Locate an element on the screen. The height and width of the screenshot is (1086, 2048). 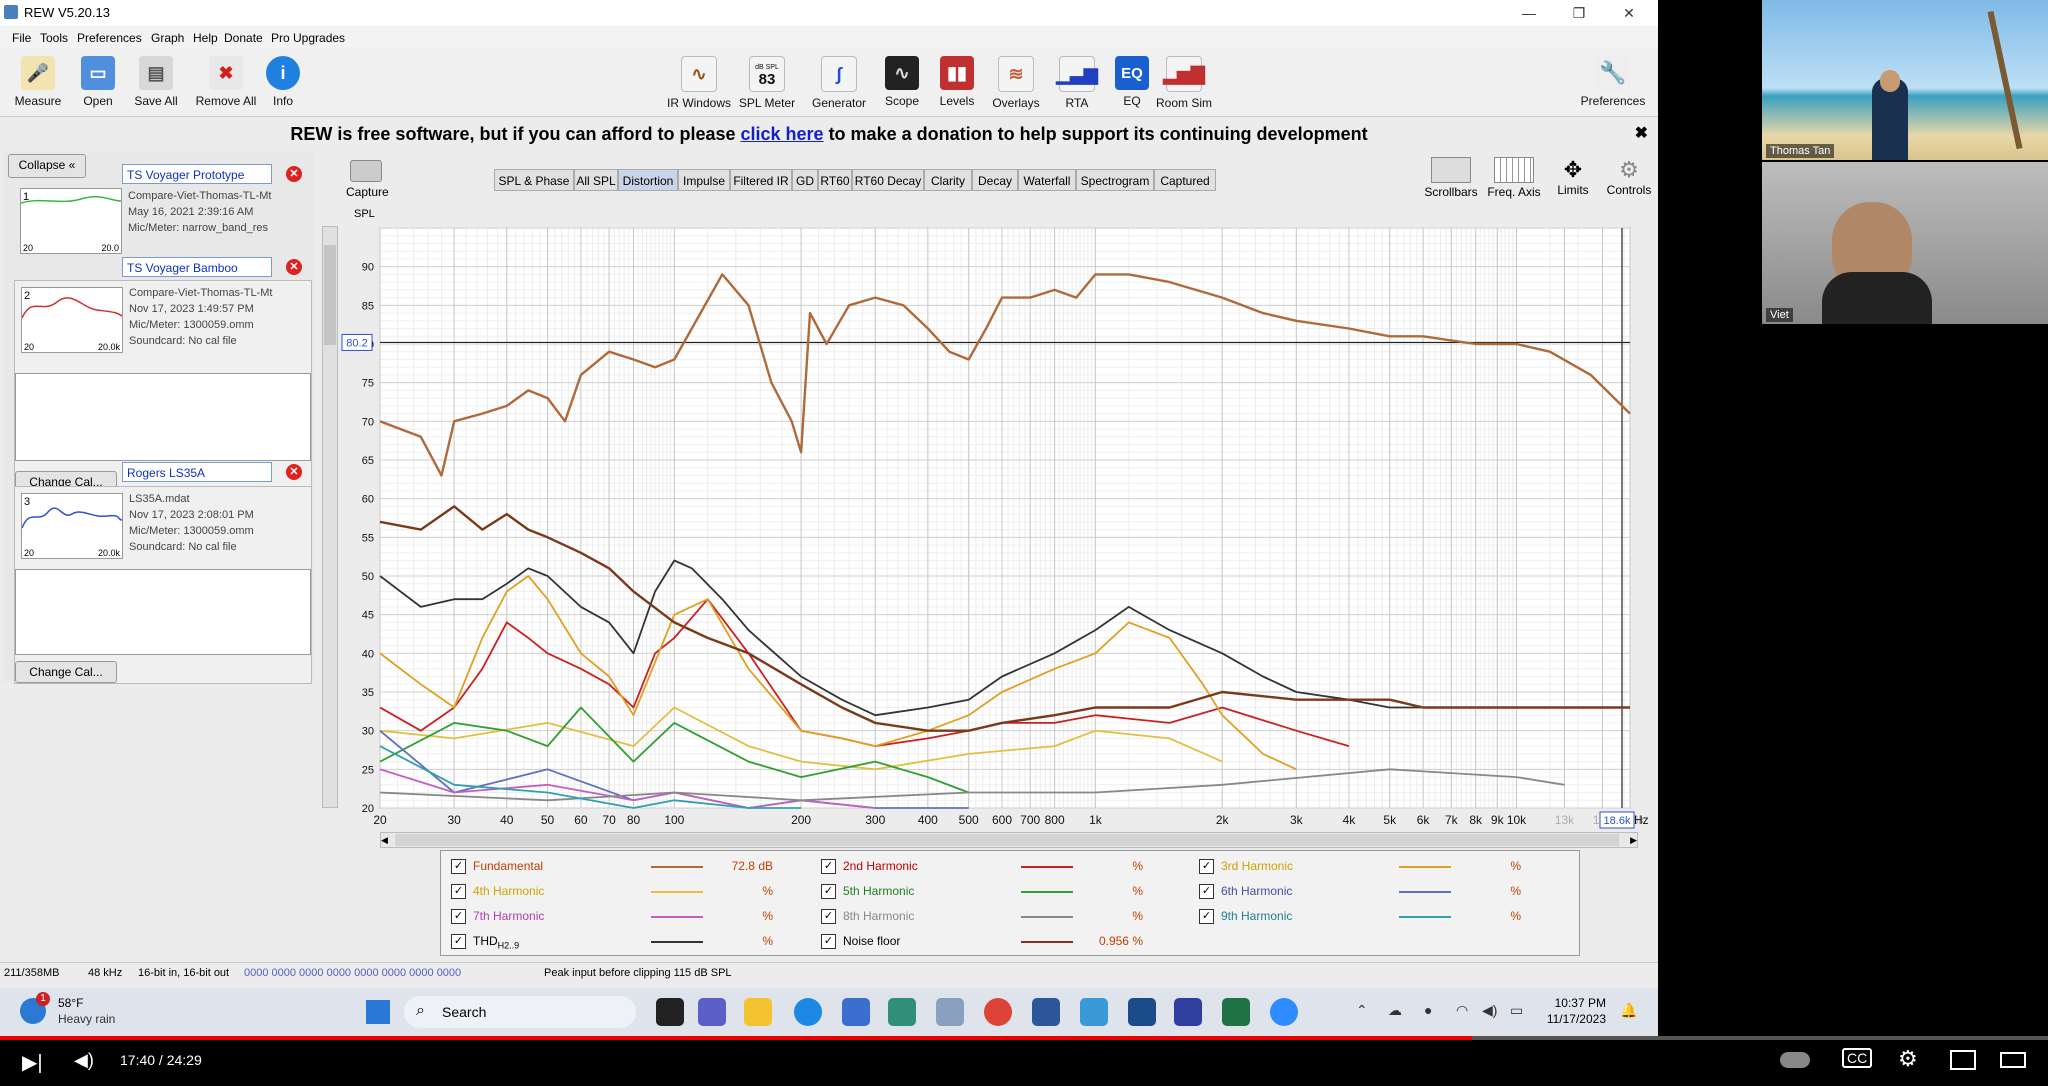
restore-button: ❐ is located at coordinates (1579, 13).